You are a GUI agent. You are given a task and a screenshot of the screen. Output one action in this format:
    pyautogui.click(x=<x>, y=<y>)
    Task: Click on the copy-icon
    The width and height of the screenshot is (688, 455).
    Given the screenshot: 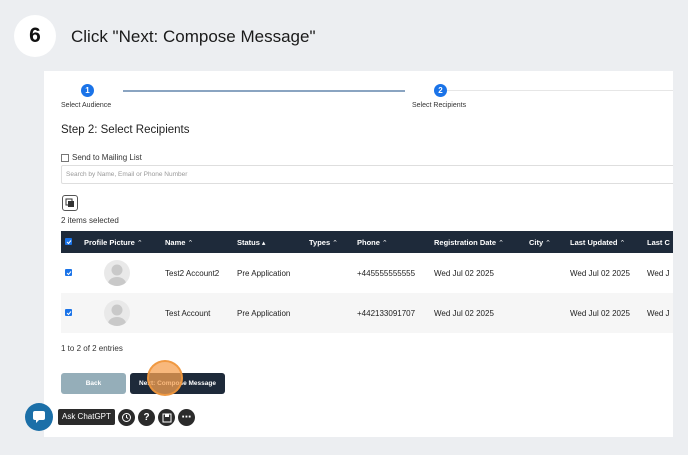 What is the action you would take?
    pyautogui.click(x=69, y=202)
    